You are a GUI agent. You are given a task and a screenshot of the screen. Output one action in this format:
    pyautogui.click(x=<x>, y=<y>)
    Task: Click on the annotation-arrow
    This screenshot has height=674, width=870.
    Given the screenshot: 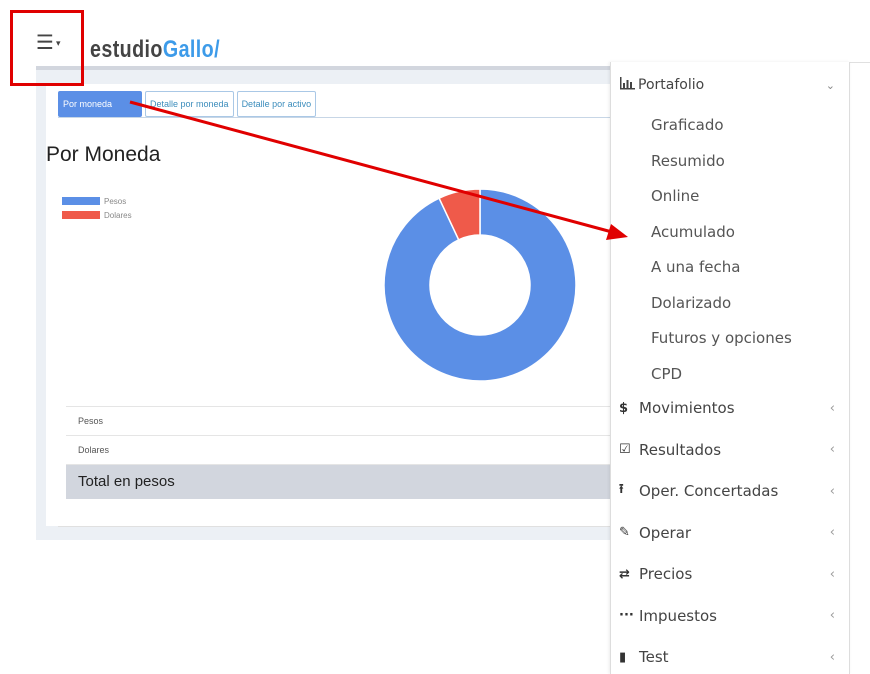 What is the action you would take?
    pyautogui.click(x=378, y=170)
    